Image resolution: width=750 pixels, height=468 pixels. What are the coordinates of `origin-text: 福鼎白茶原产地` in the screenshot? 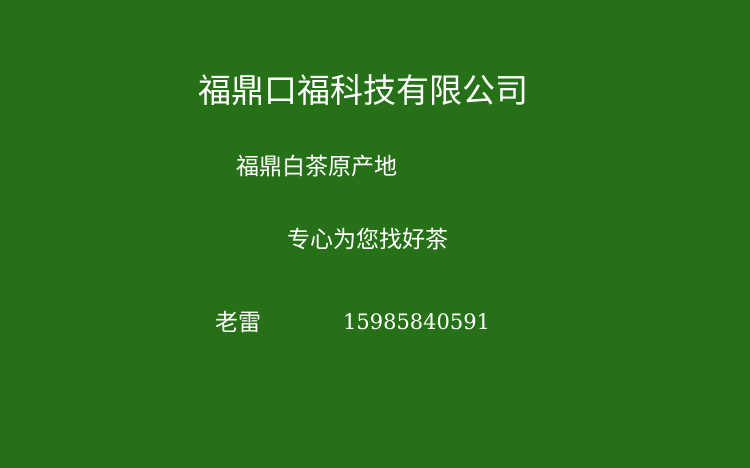 It's located at (316, 167).